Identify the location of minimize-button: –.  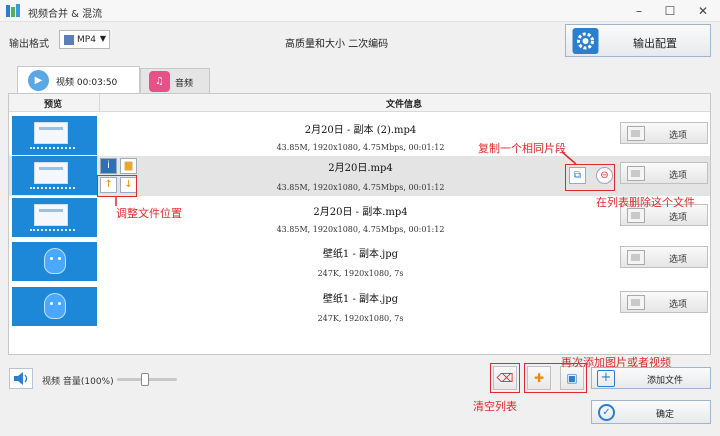
(639, 11).